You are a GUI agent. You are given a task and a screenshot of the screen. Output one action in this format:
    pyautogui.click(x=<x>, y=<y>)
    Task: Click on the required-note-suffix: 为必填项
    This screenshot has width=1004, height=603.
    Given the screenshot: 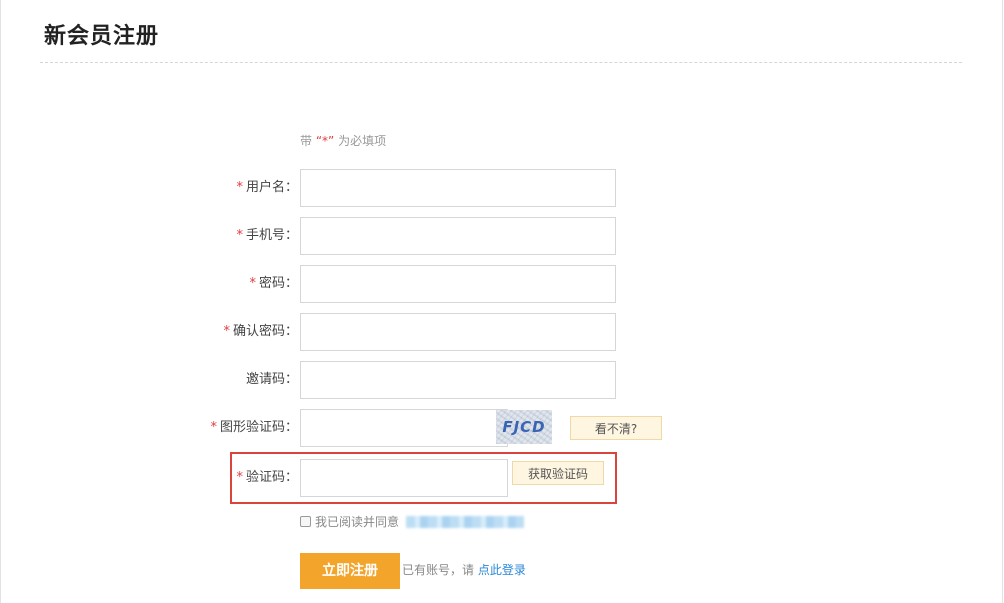 What is the action you would take?
    pyautogui.click(x=362, y=141)
    